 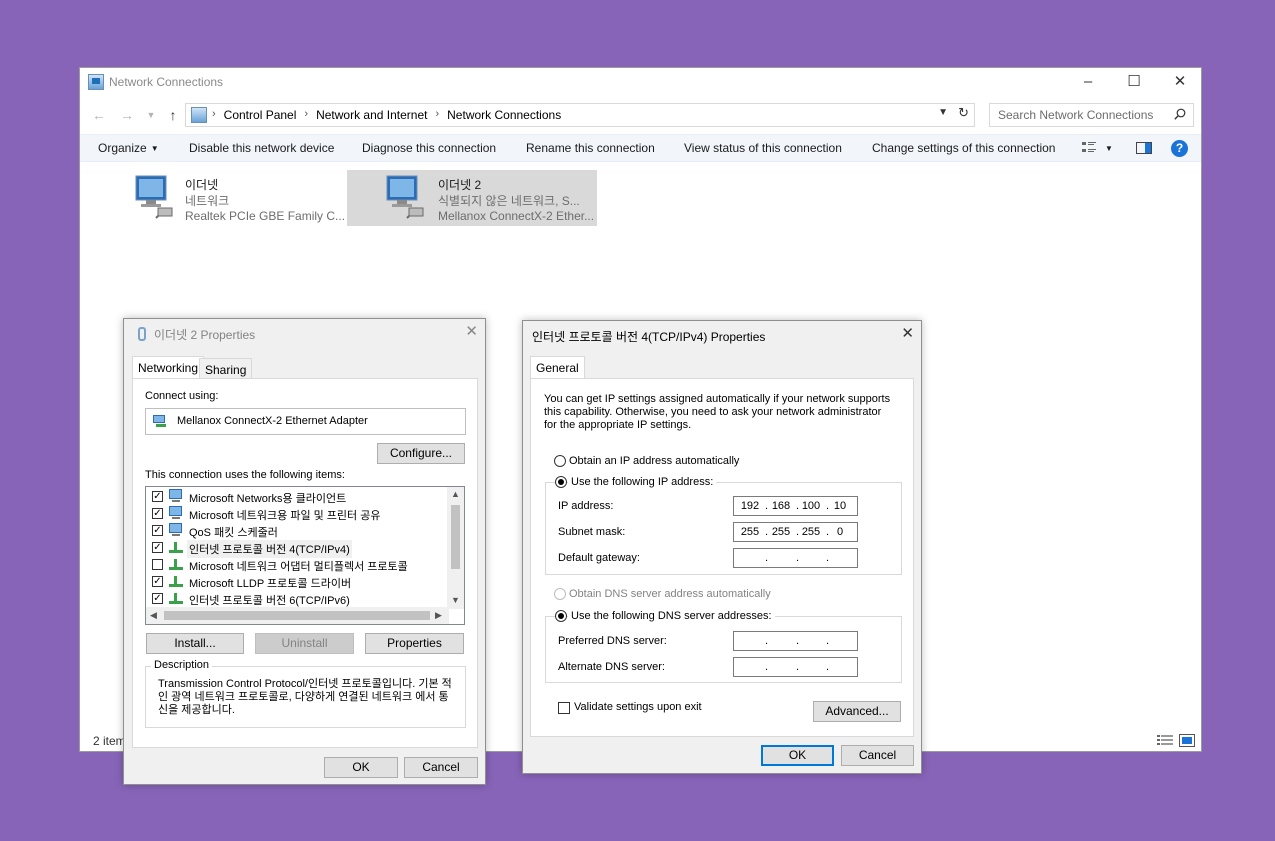 What do you see at coordinates (504, 115) in the screenshot?
I see `breadcrumb-network-connections: Network Connections` at bounding box center [504, 115].